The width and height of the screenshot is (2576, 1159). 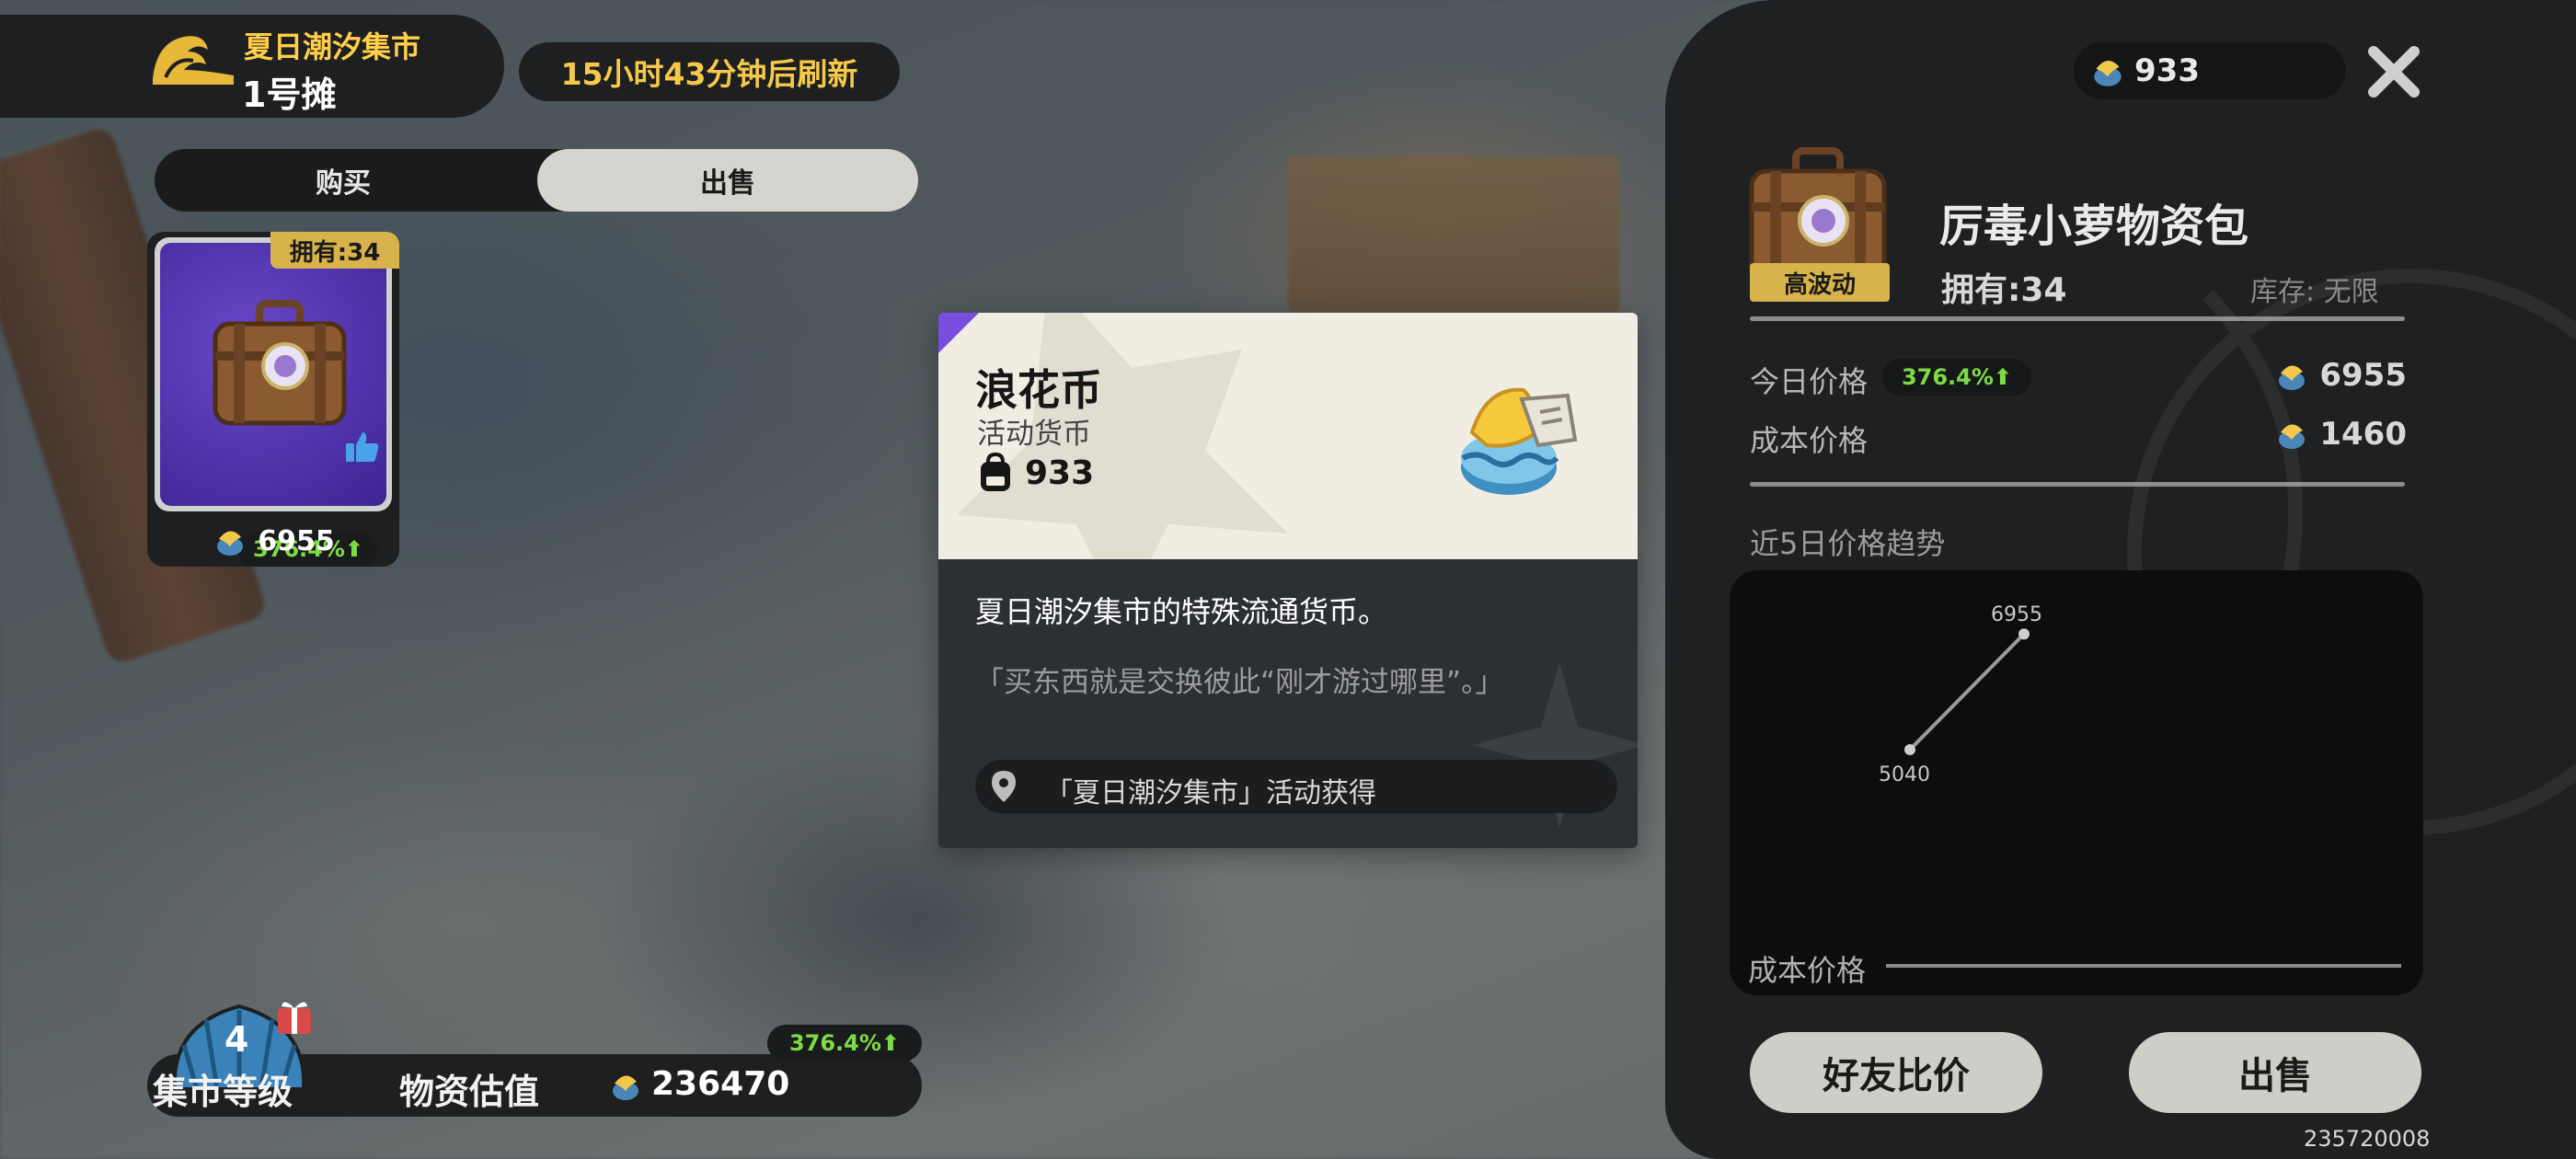 I want to click on refresh-timer: 15小时43分钟后刷新, so click(x=709, y=71).